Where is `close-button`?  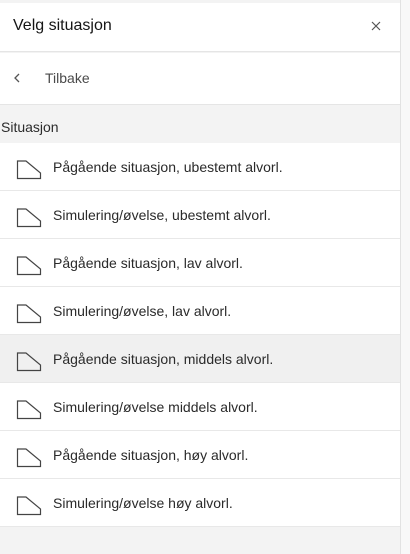
close-button is located at coordinates (376, 26).